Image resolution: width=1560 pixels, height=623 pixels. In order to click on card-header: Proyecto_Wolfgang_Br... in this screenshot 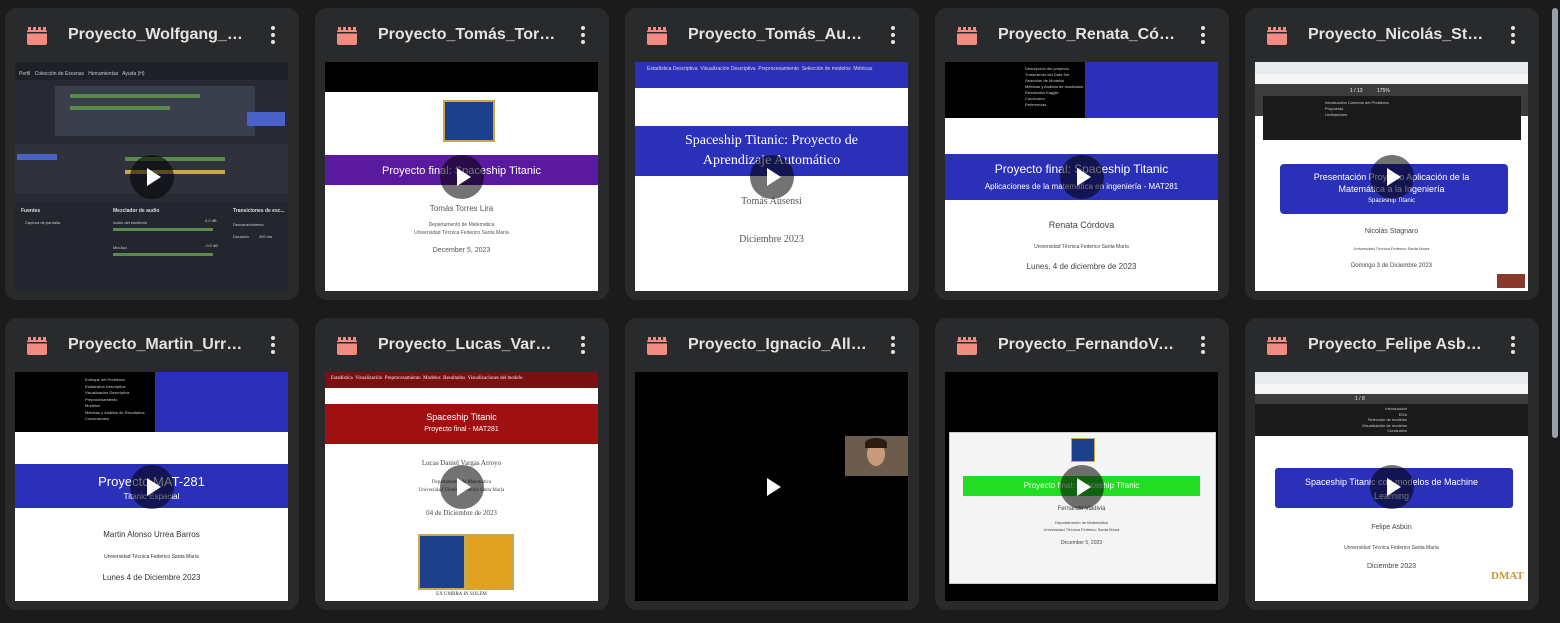, I will do `click(152, 35)`.